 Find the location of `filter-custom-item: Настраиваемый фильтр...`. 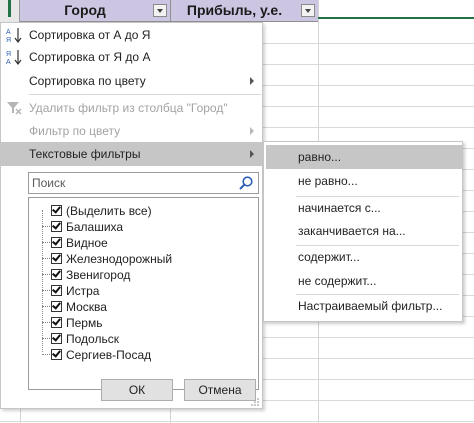

filter-custom-item: Настраиваемый фильтр... is located at coordinates (364, 306).